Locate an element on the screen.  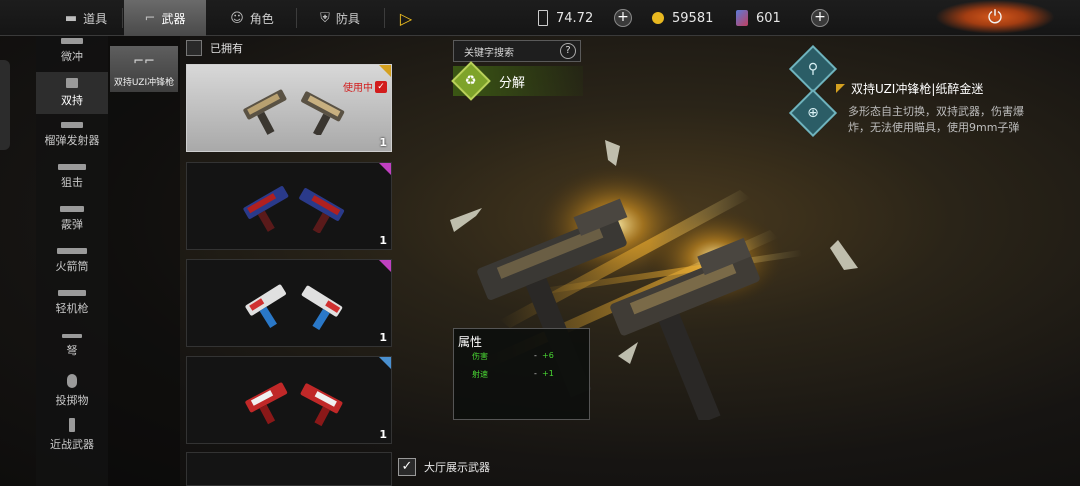
recycle-icon-frame: ♻ is located at coordinates (471, 81).